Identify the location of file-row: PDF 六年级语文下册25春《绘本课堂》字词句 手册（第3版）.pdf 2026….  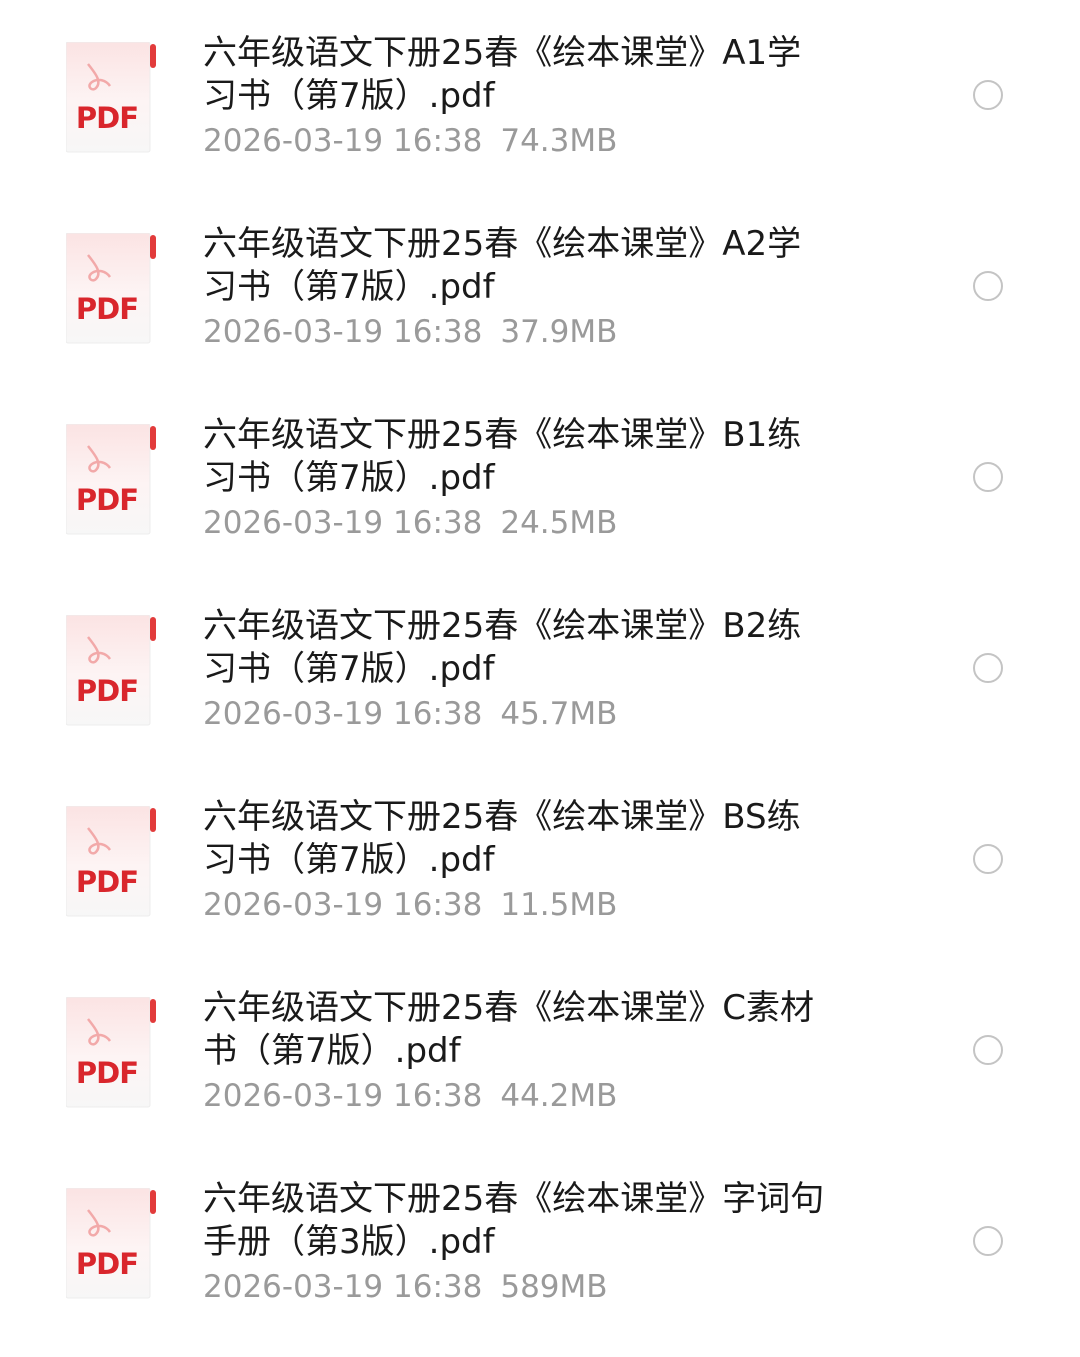
(540, 1261).